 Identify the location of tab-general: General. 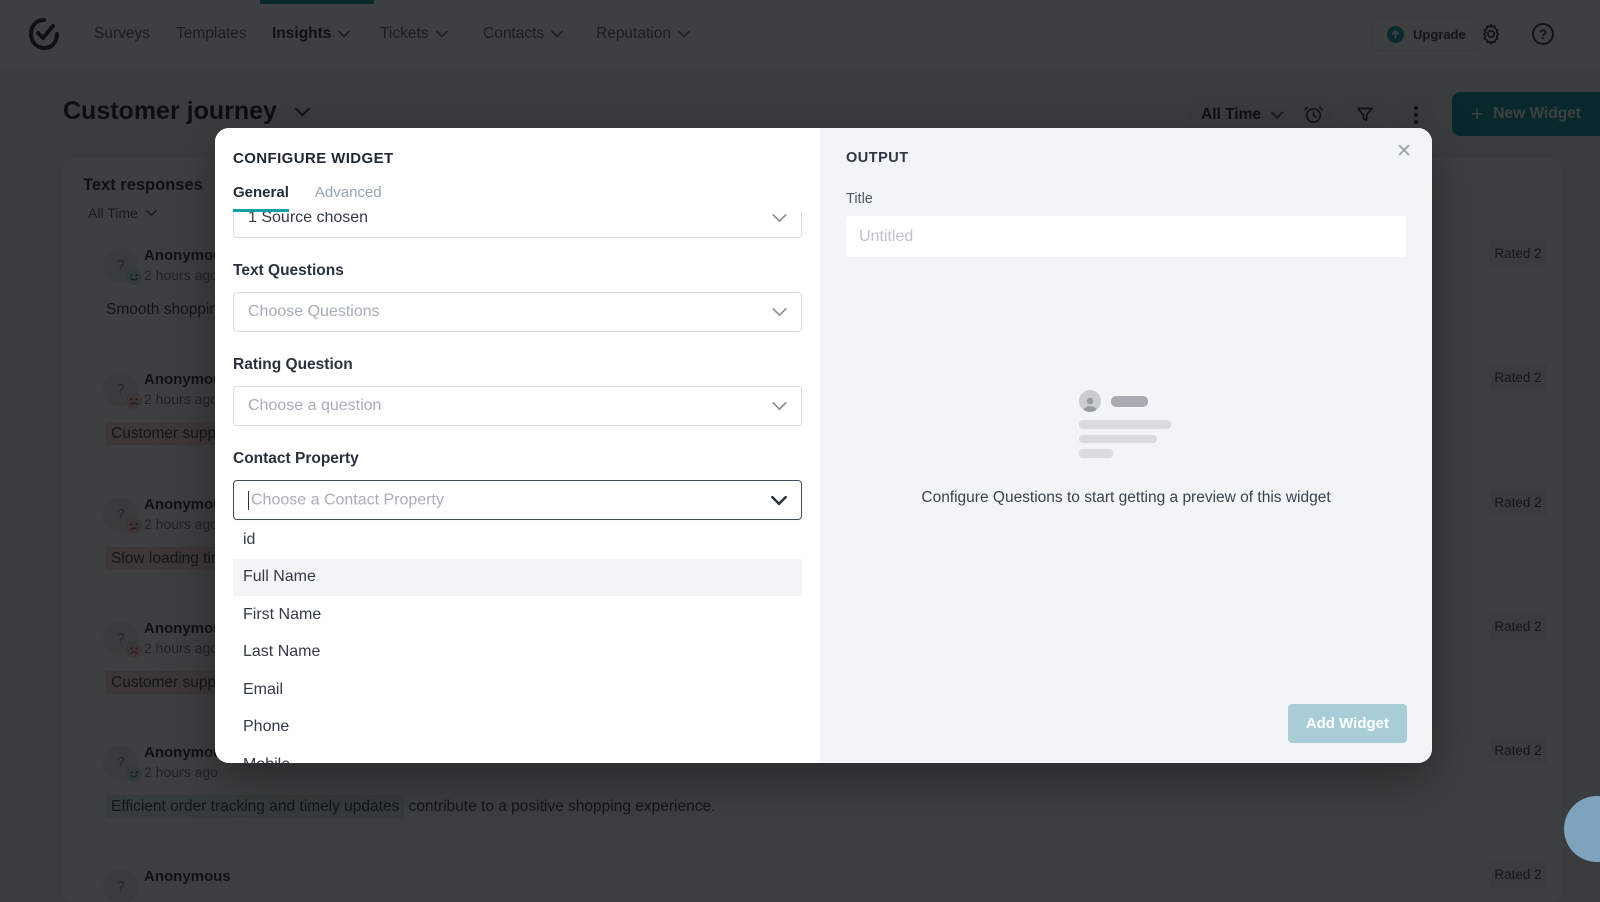
(261, 198).